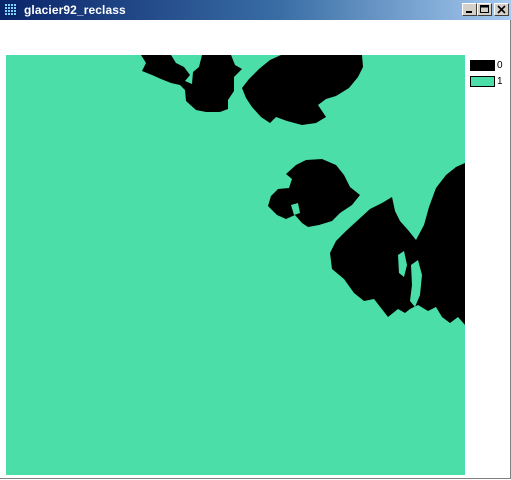 Image resolution: width=511 pixels, height=480 pixels. I want to click on close-icon, so click(501, 9).